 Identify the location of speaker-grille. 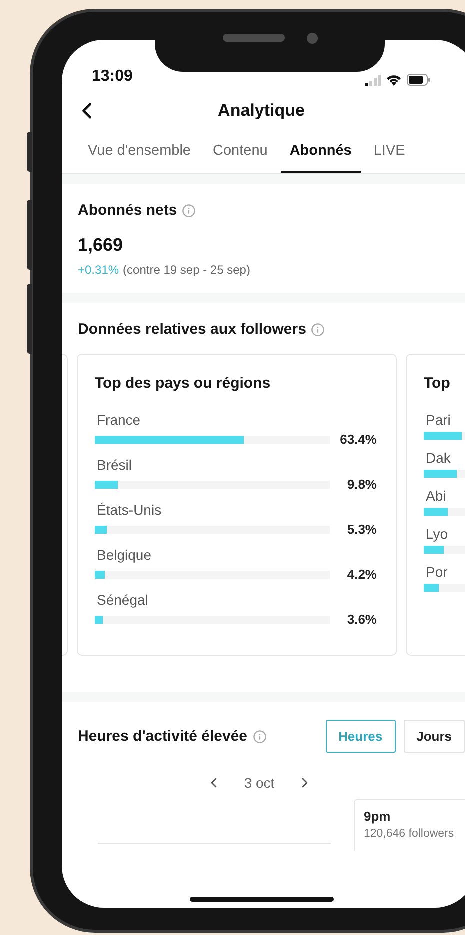
(253, 38).